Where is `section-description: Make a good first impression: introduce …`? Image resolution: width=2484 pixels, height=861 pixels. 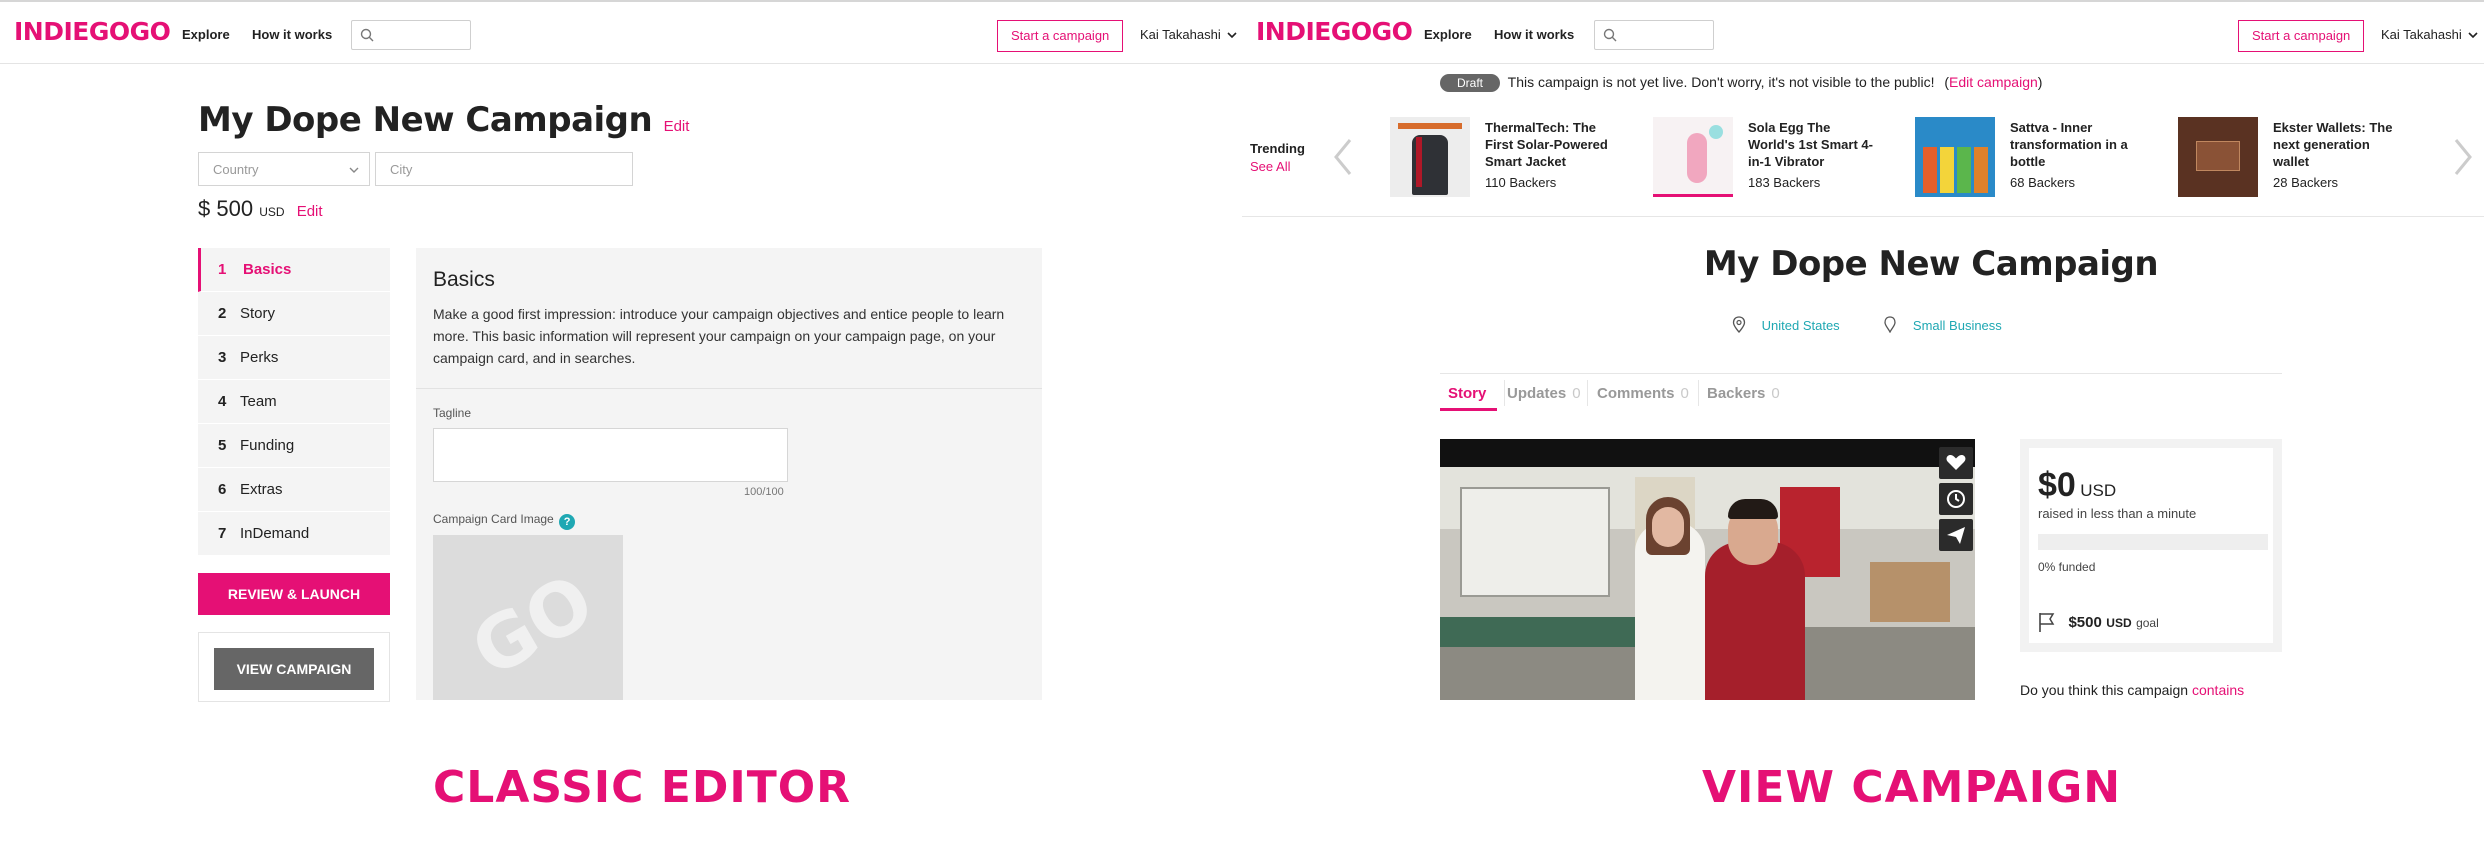 section-description: Make a good first impression: introduce … is located at coordinates (719, 336).